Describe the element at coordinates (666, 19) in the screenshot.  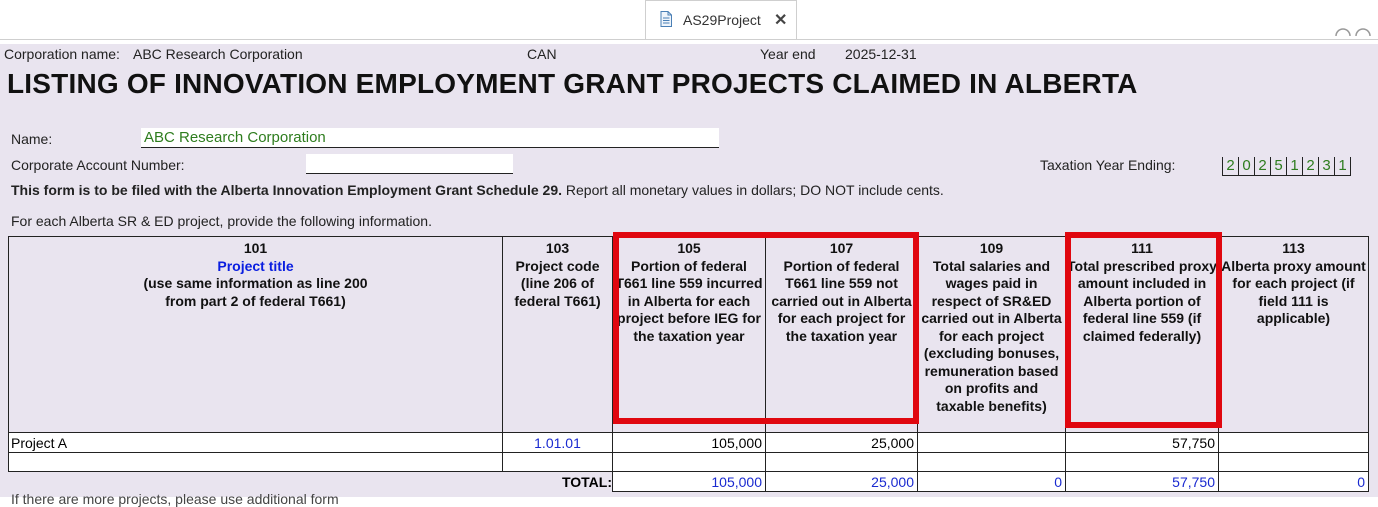
I see `document-icon` at that location.